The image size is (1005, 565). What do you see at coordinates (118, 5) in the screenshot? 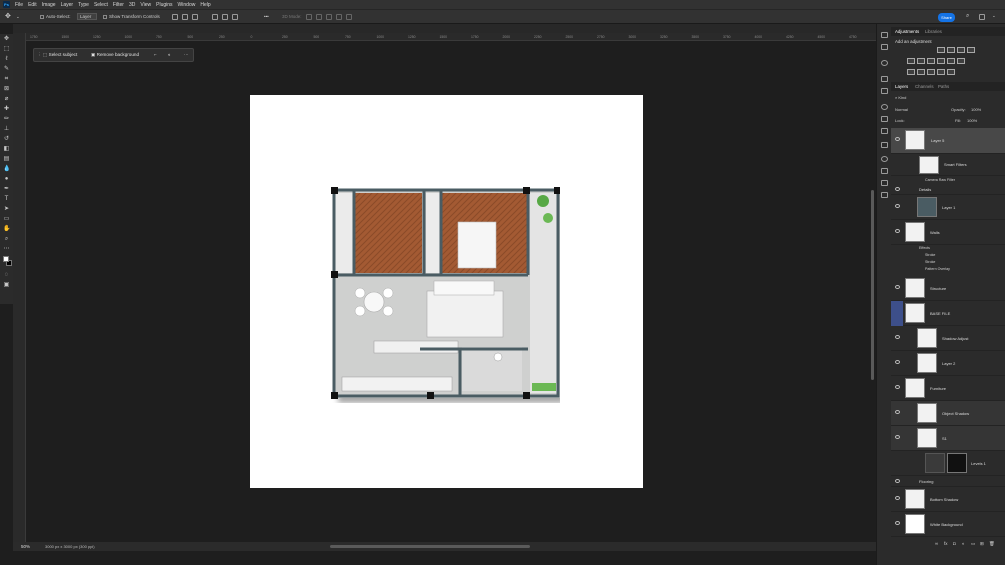
I see `menu-filter: Filter` at bounding box center [118, 5].